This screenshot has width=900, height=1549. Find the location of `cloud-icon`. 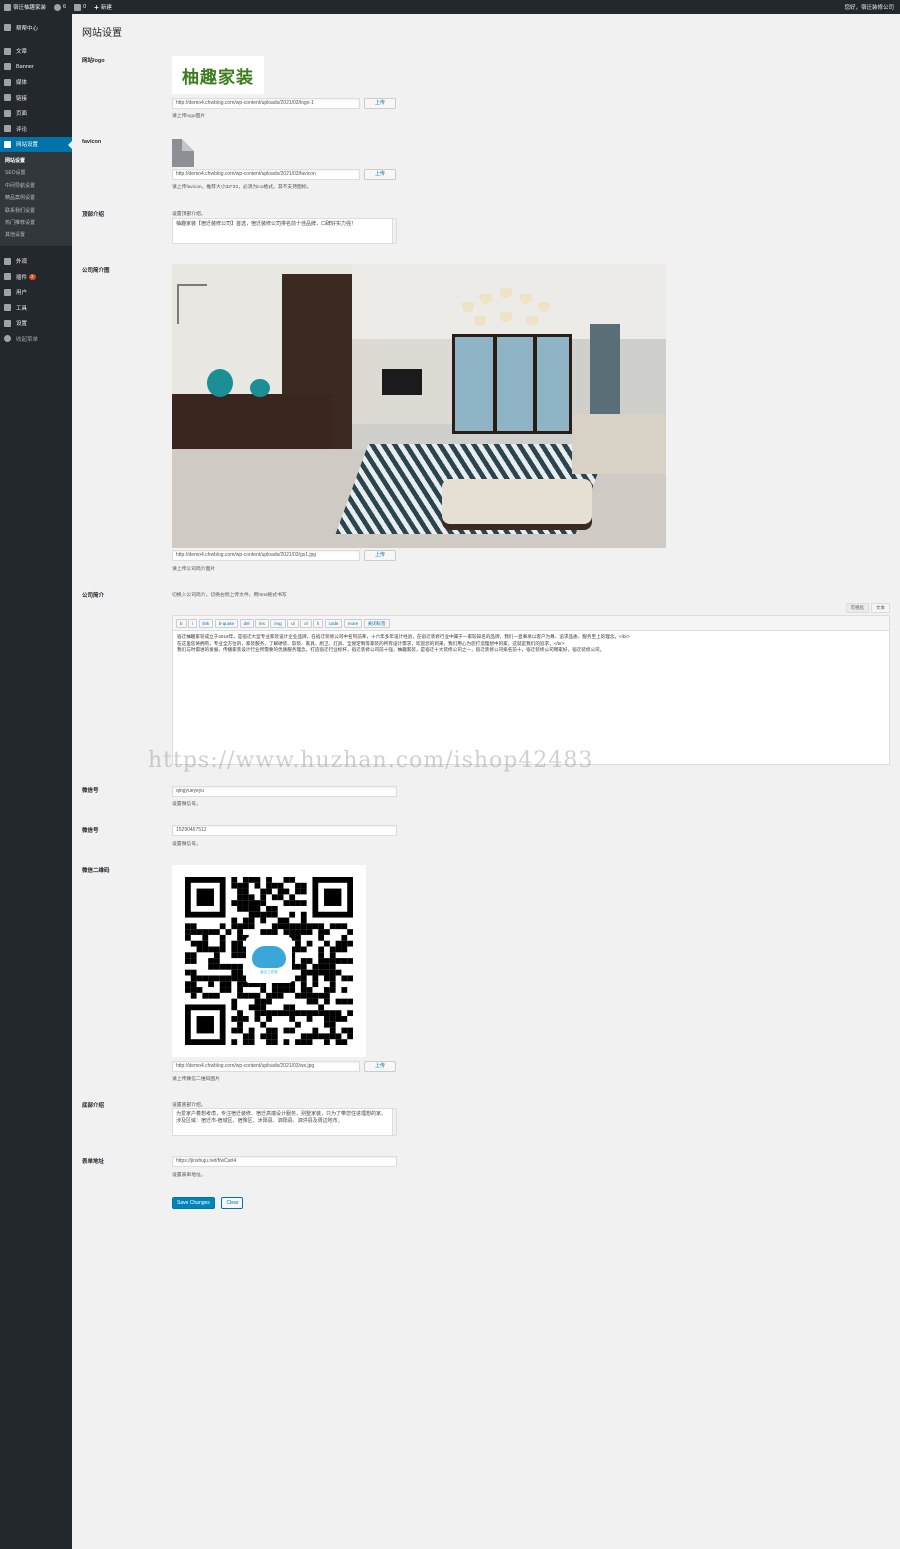

cloud-icon is located at coordinates (269, 956).